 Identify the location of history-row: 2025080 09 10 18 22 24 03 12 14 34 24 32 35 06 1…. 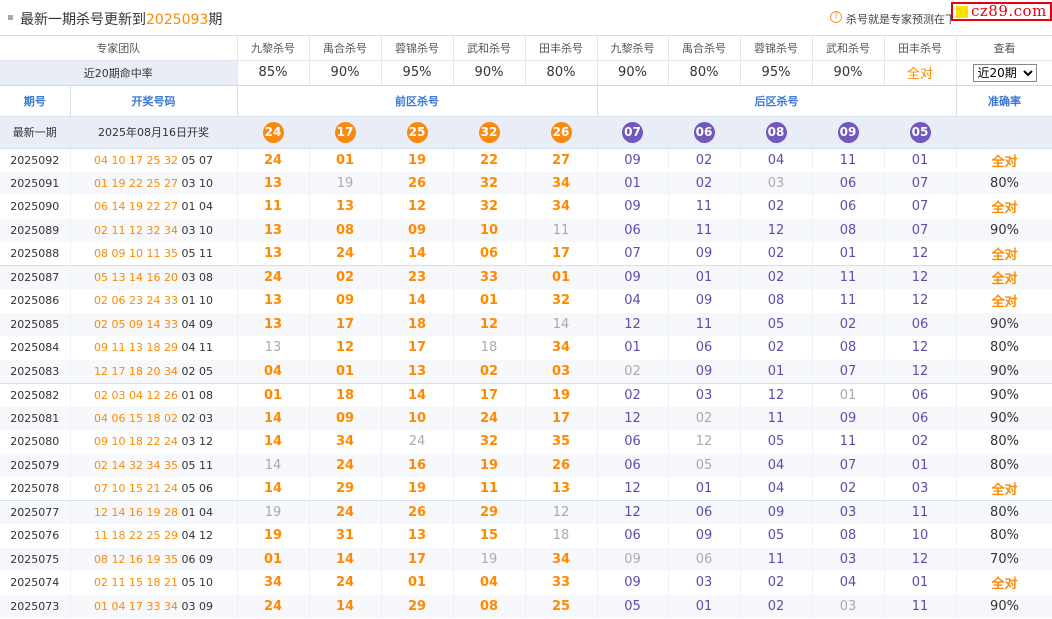
(526, 442).